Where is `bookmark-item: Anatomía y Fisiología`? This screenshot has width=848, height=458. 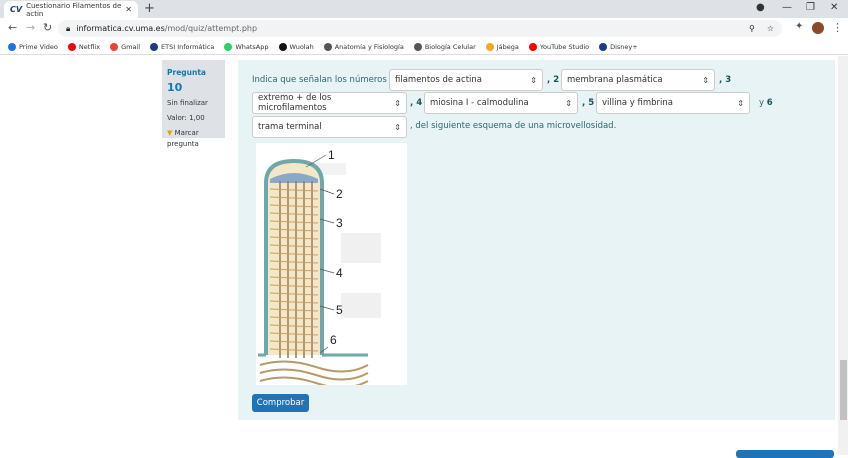 bookmark-item: Anatomía y Fisiología is located at coordinates (363, 46).